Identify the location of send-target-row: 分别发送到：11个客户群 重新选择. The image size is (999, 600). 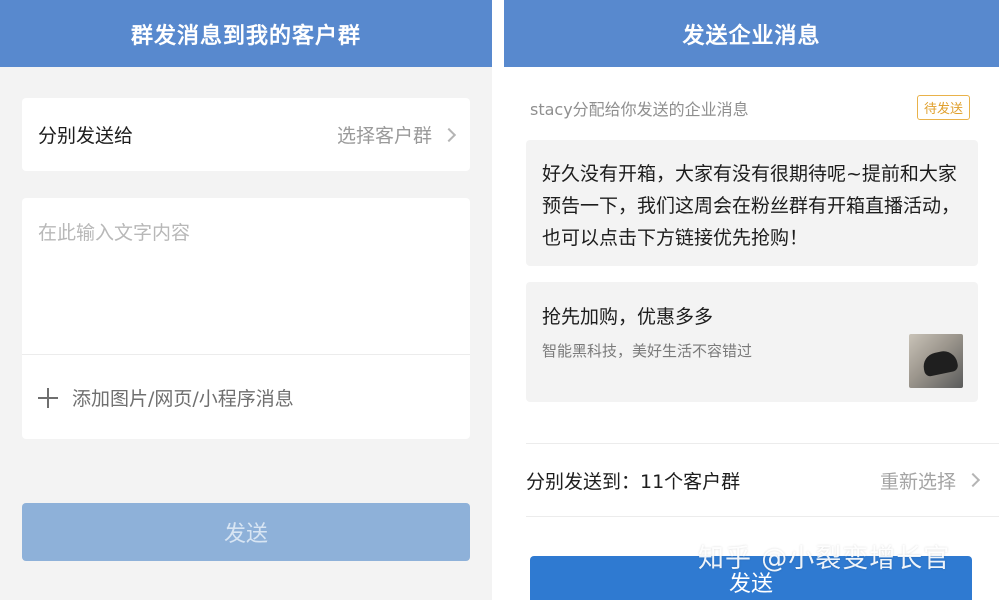
(753, 480).